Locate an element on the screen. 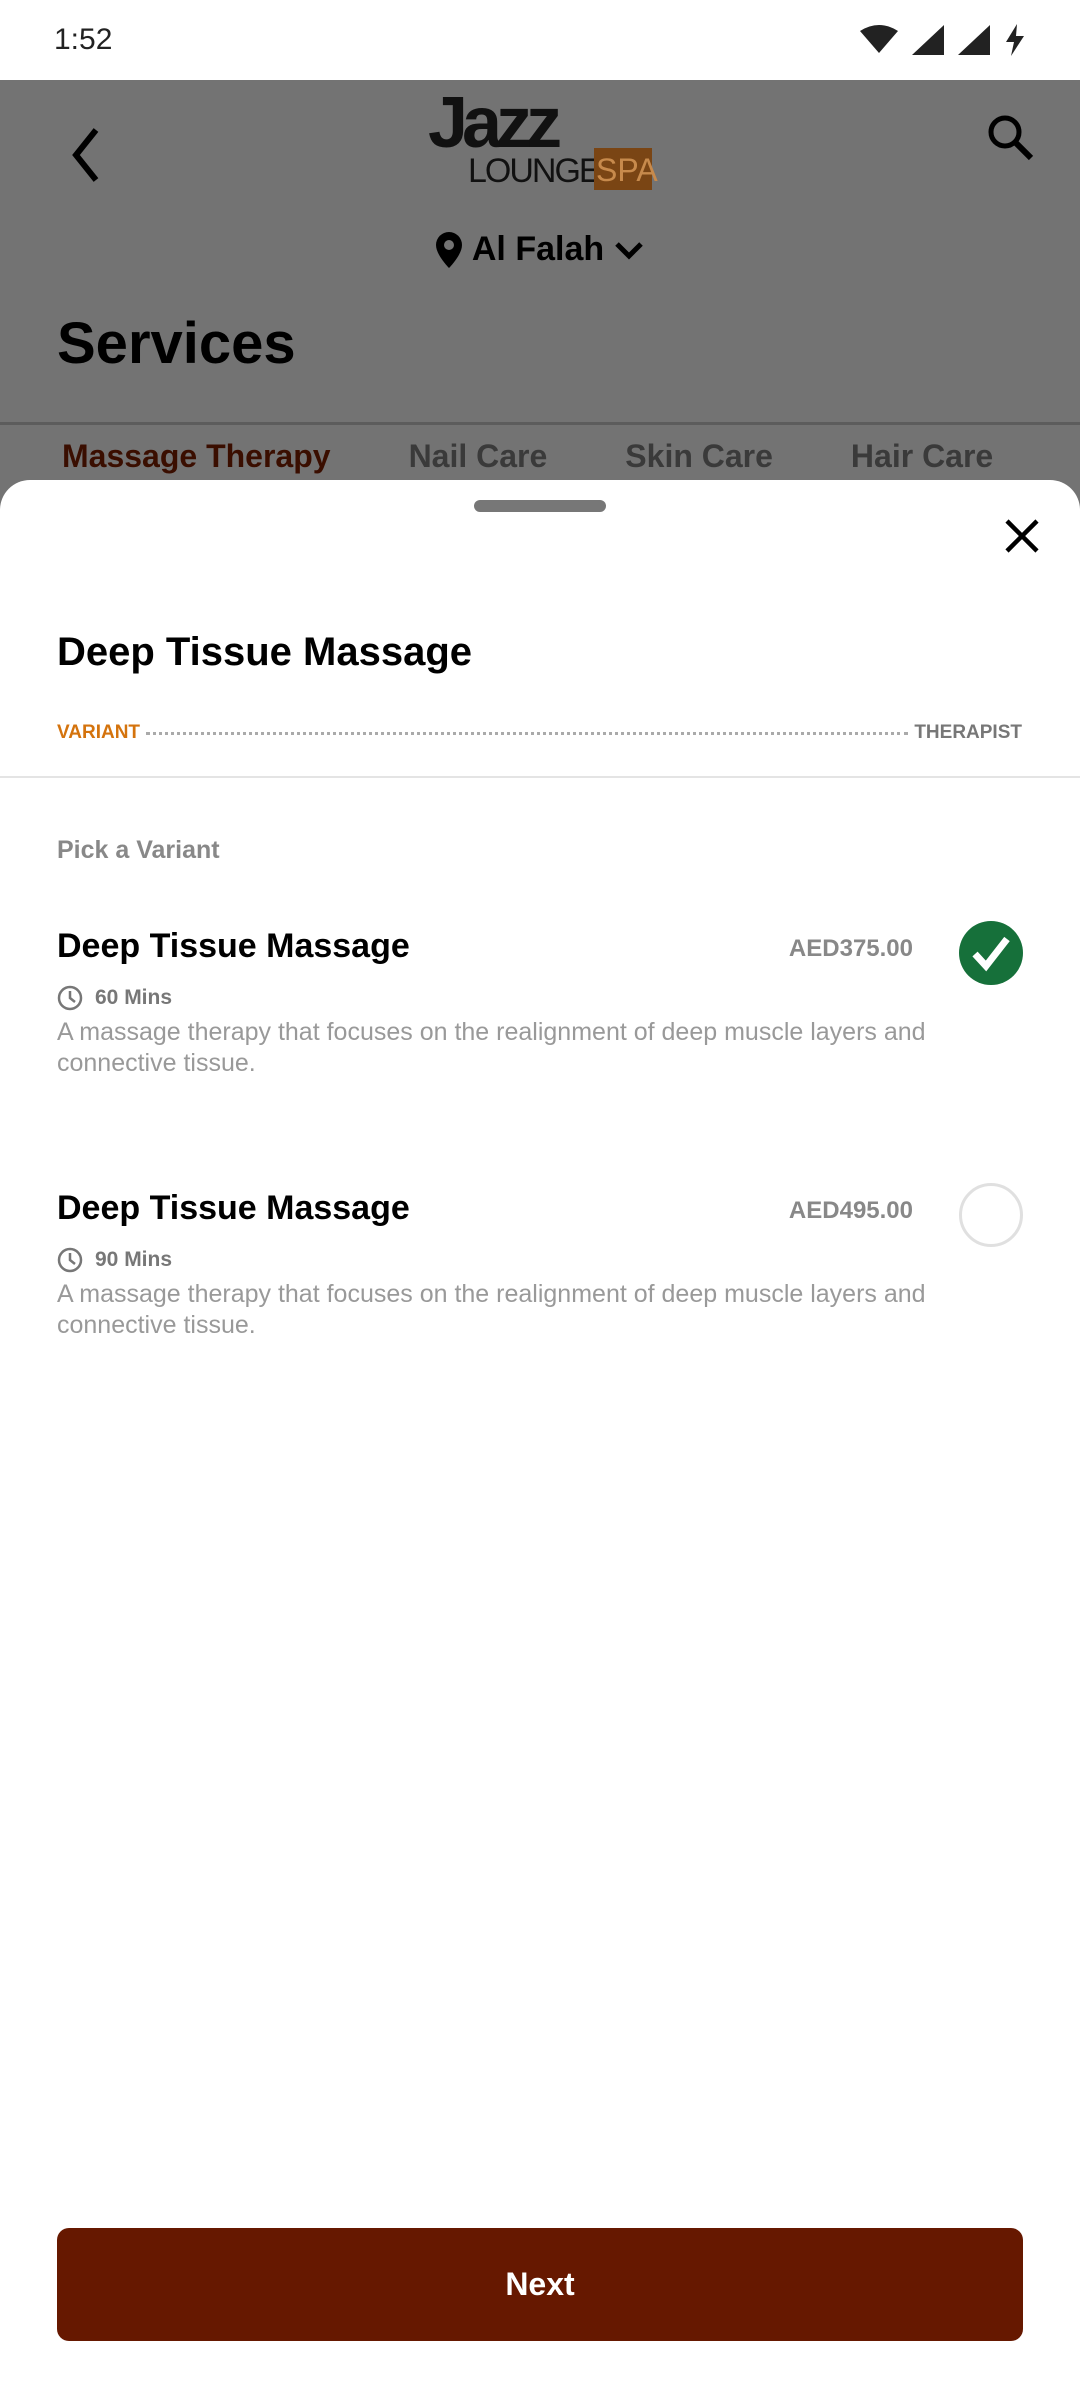 The height and width of the screenshot is (2400, 1080). chevron-down-icon is located at coordinates (629, 250).